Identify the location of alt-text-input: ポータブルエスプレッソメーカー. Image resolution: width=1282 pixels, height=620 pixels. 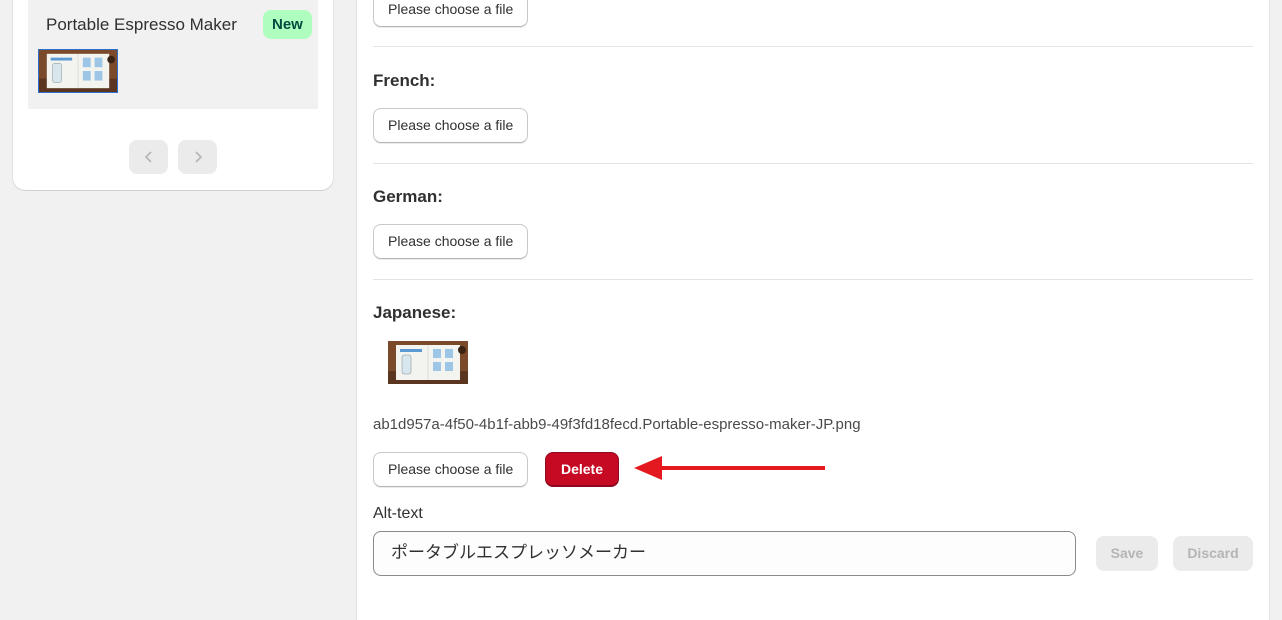
(724, 553).